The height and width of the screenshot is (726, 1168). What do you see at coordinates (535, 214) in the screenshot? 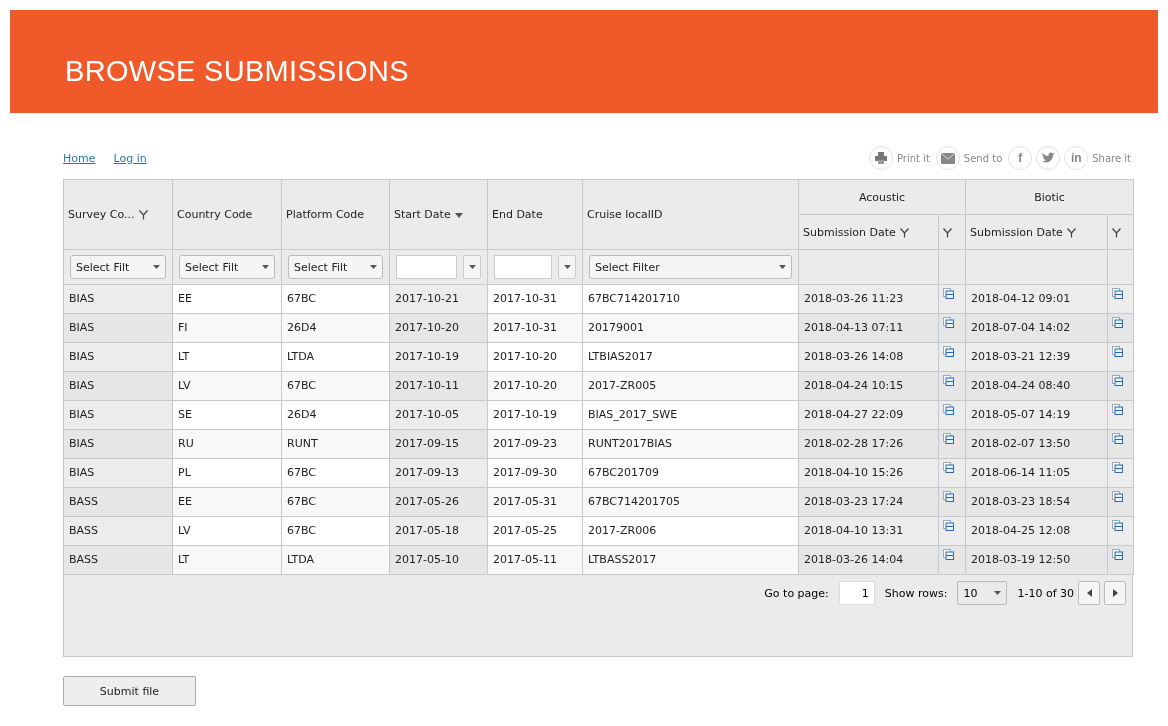
I see `column-header: End Date` at bounding box center [535, 214].